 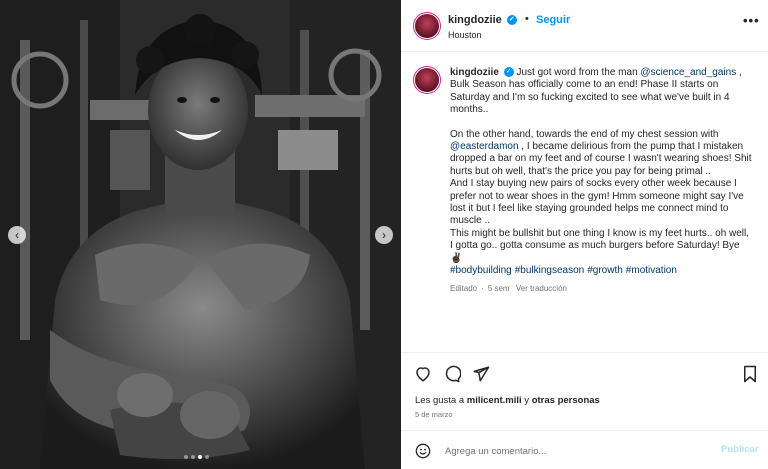 What do you see at coordinates (526, 400) in the screenshot?
I see `likes-middle: y` at bounding box center [526, 400].